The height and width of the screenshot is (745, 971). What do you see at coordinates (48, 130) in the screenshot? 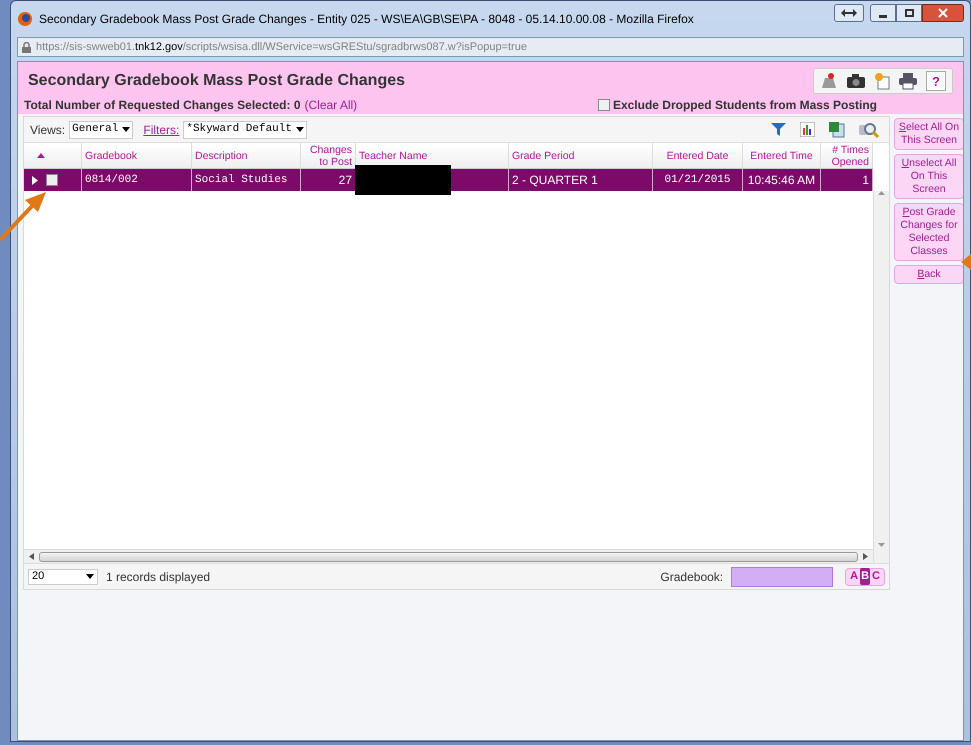
I see `views-label: Views:` at bounding box center [48, 130].